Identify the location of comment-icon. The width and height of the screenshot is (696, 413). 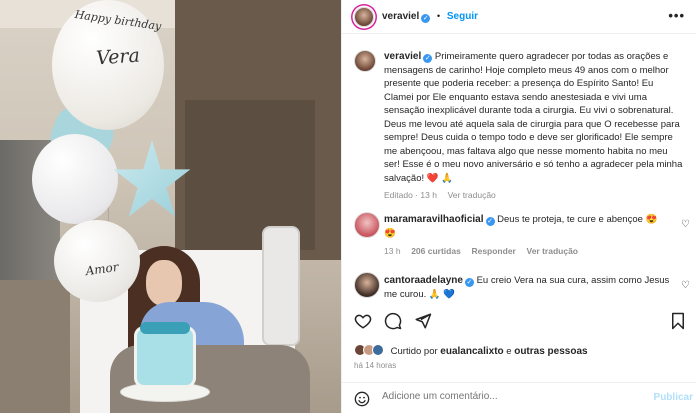
(393, 323).